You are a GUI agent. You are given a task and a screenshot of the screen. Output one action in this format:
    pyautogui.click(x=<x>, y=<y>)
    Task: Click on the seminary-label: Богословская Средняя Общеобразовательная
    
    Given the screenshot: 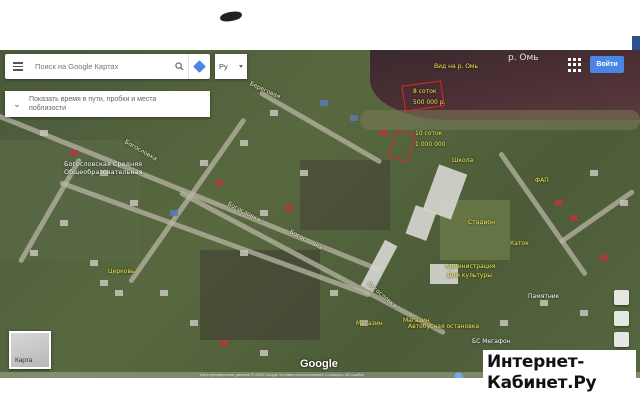 What is the action you would take?
    pyautogui.click(x=103, y=168)
    